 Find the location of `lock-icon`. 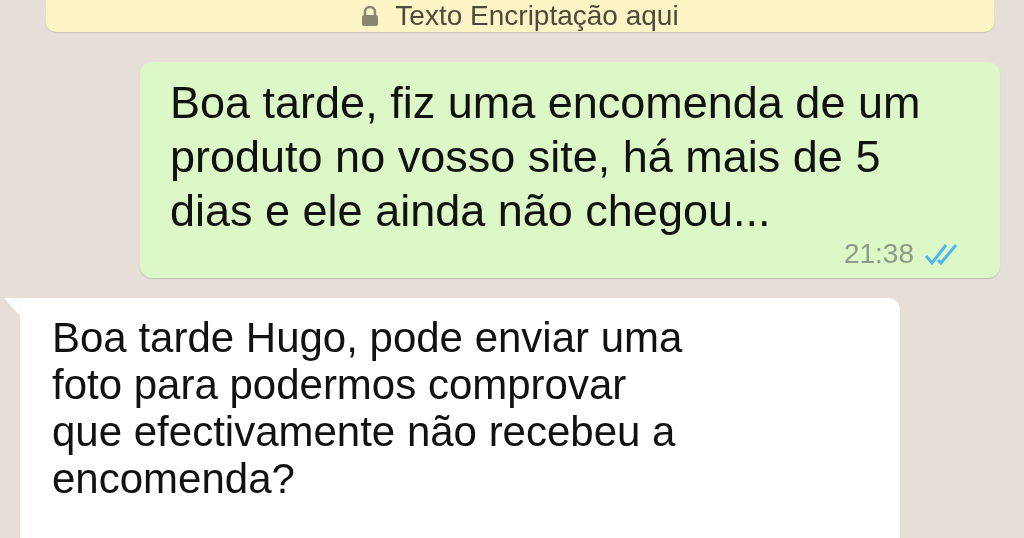

lock-icon is located at coordinates (370, 16).